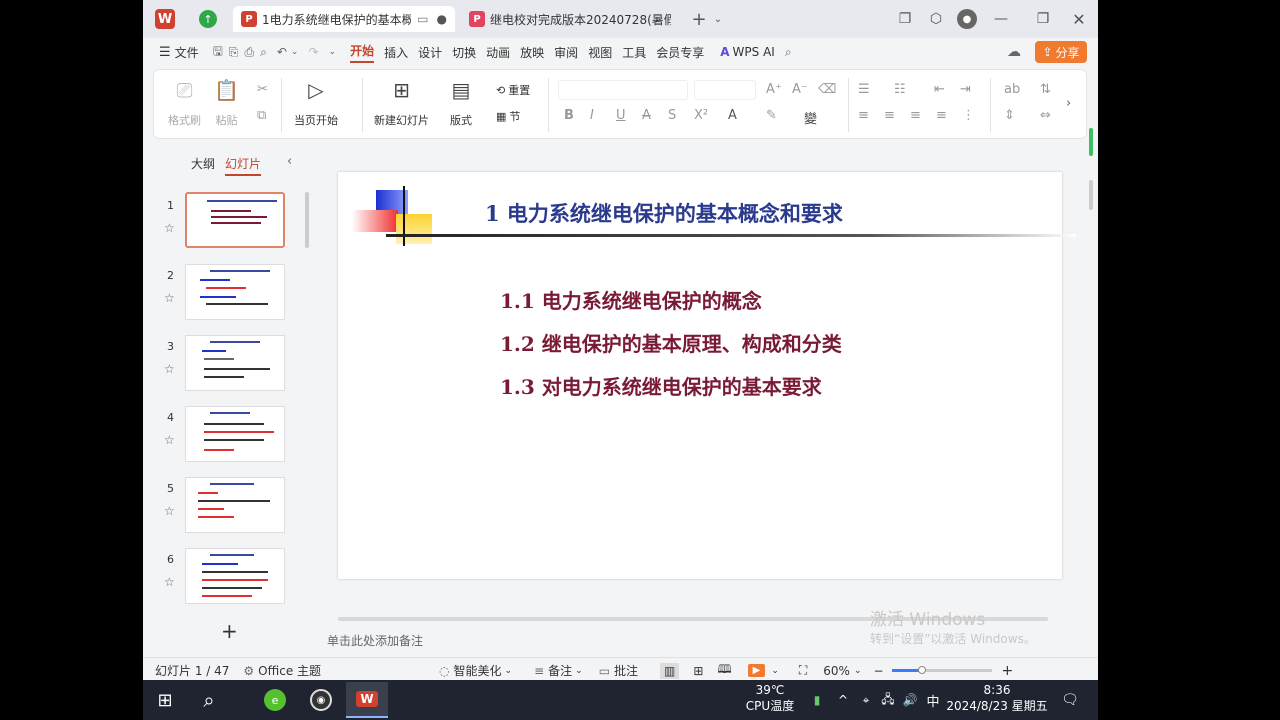  What do you see at coordinates (243, 165) in the screenshot?
I see `tab-slides: 幻灯片` at bounding box center [243, 165].